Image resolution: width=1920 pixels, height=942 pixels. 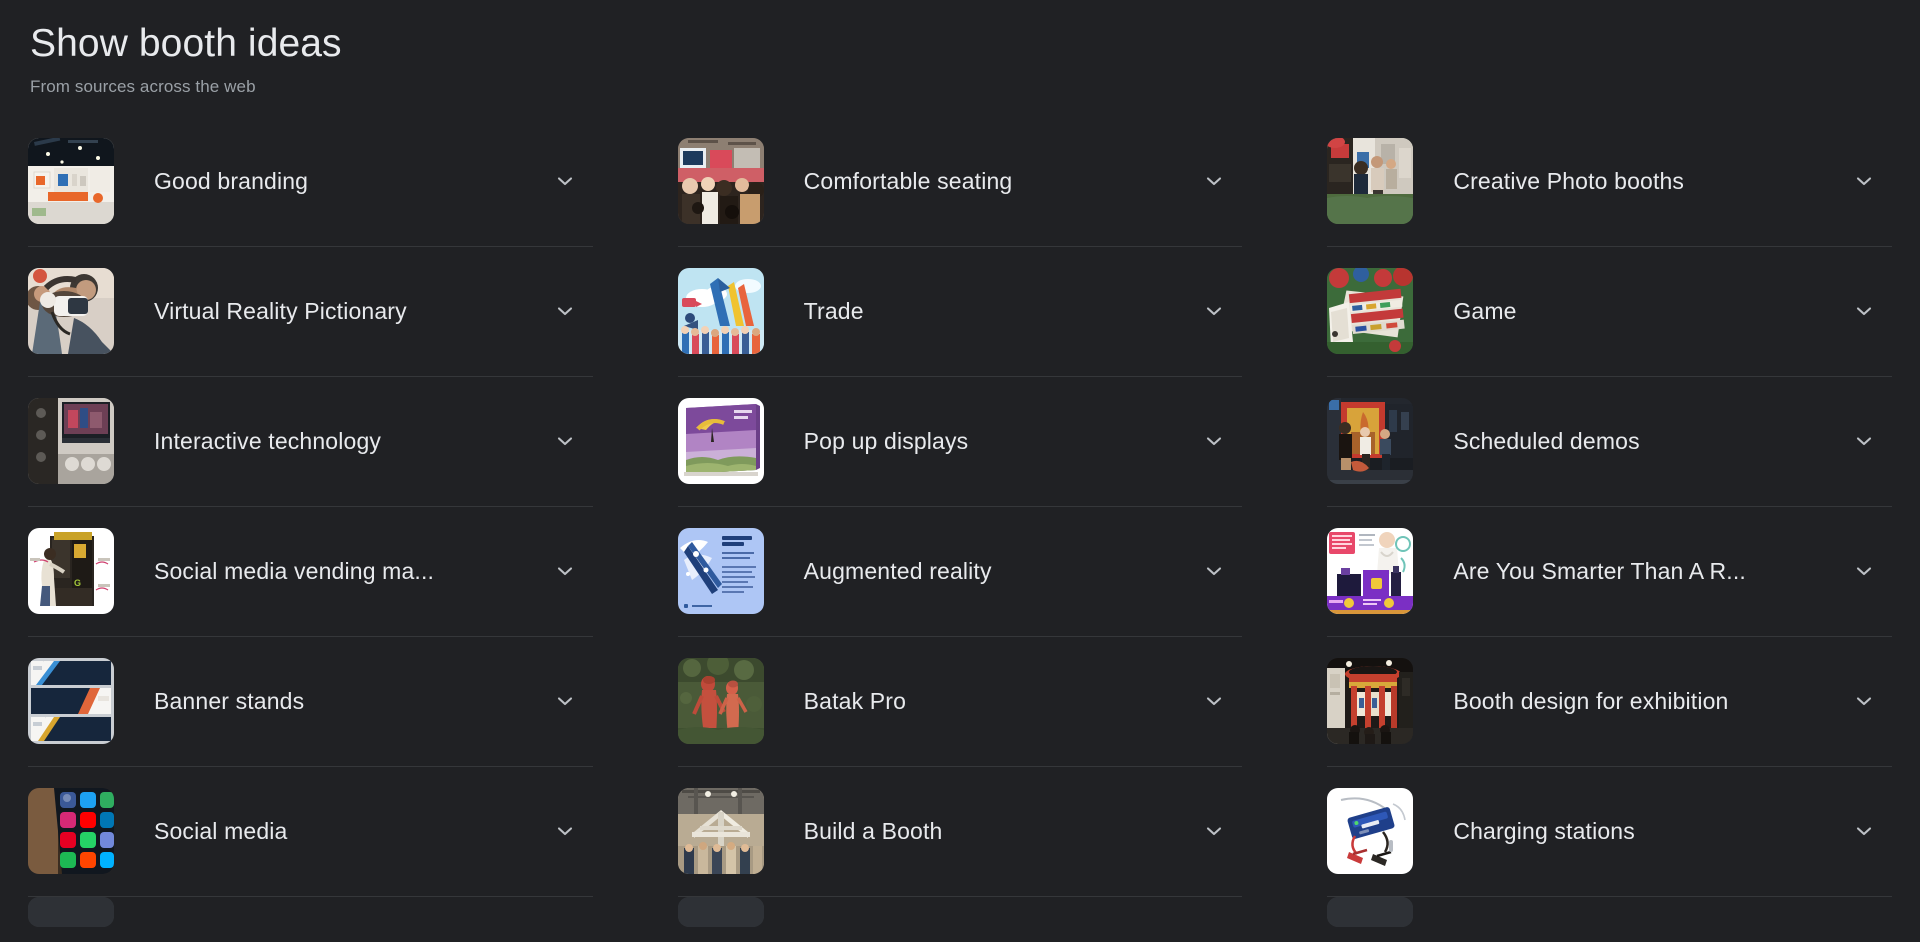 I want to click on thumbnail-comfortable-seating, so click(x=720, y=181).